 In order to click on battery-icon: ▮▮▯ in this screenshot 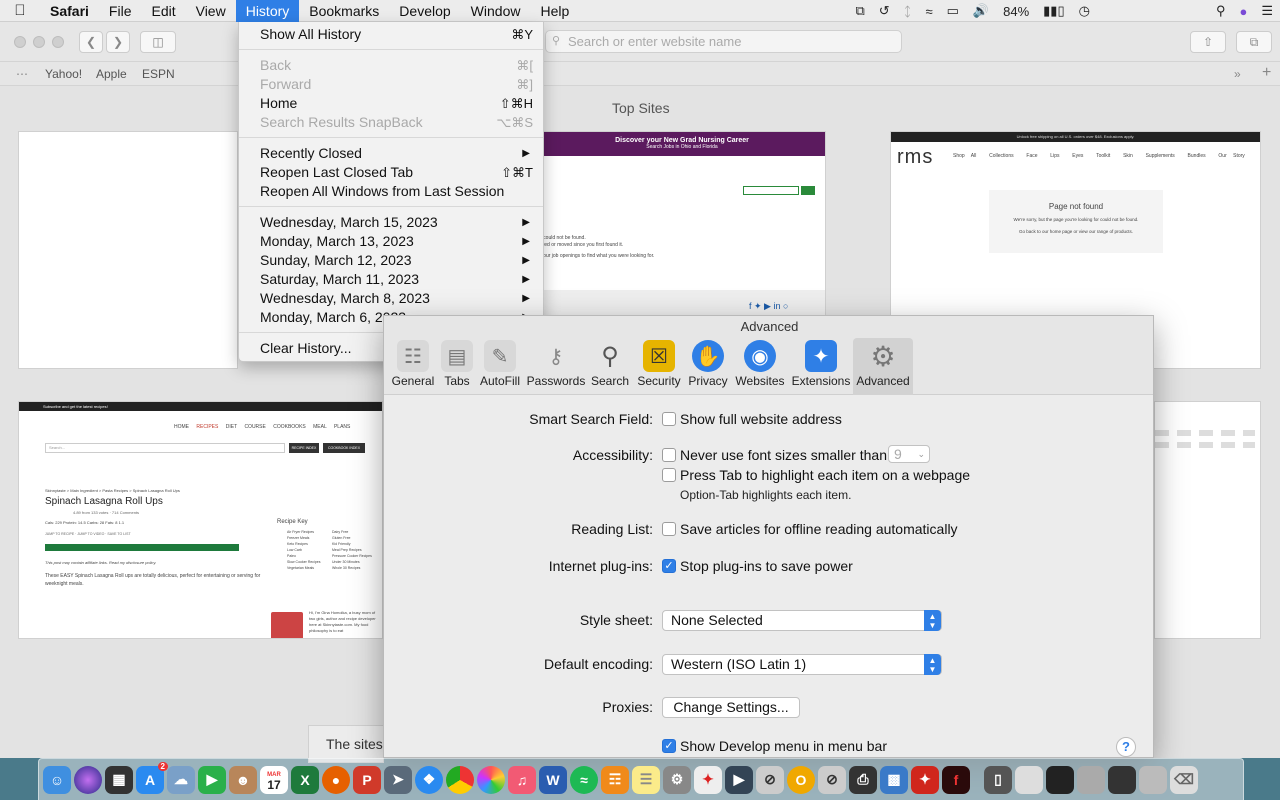, I will do `click(1053, 11)`.